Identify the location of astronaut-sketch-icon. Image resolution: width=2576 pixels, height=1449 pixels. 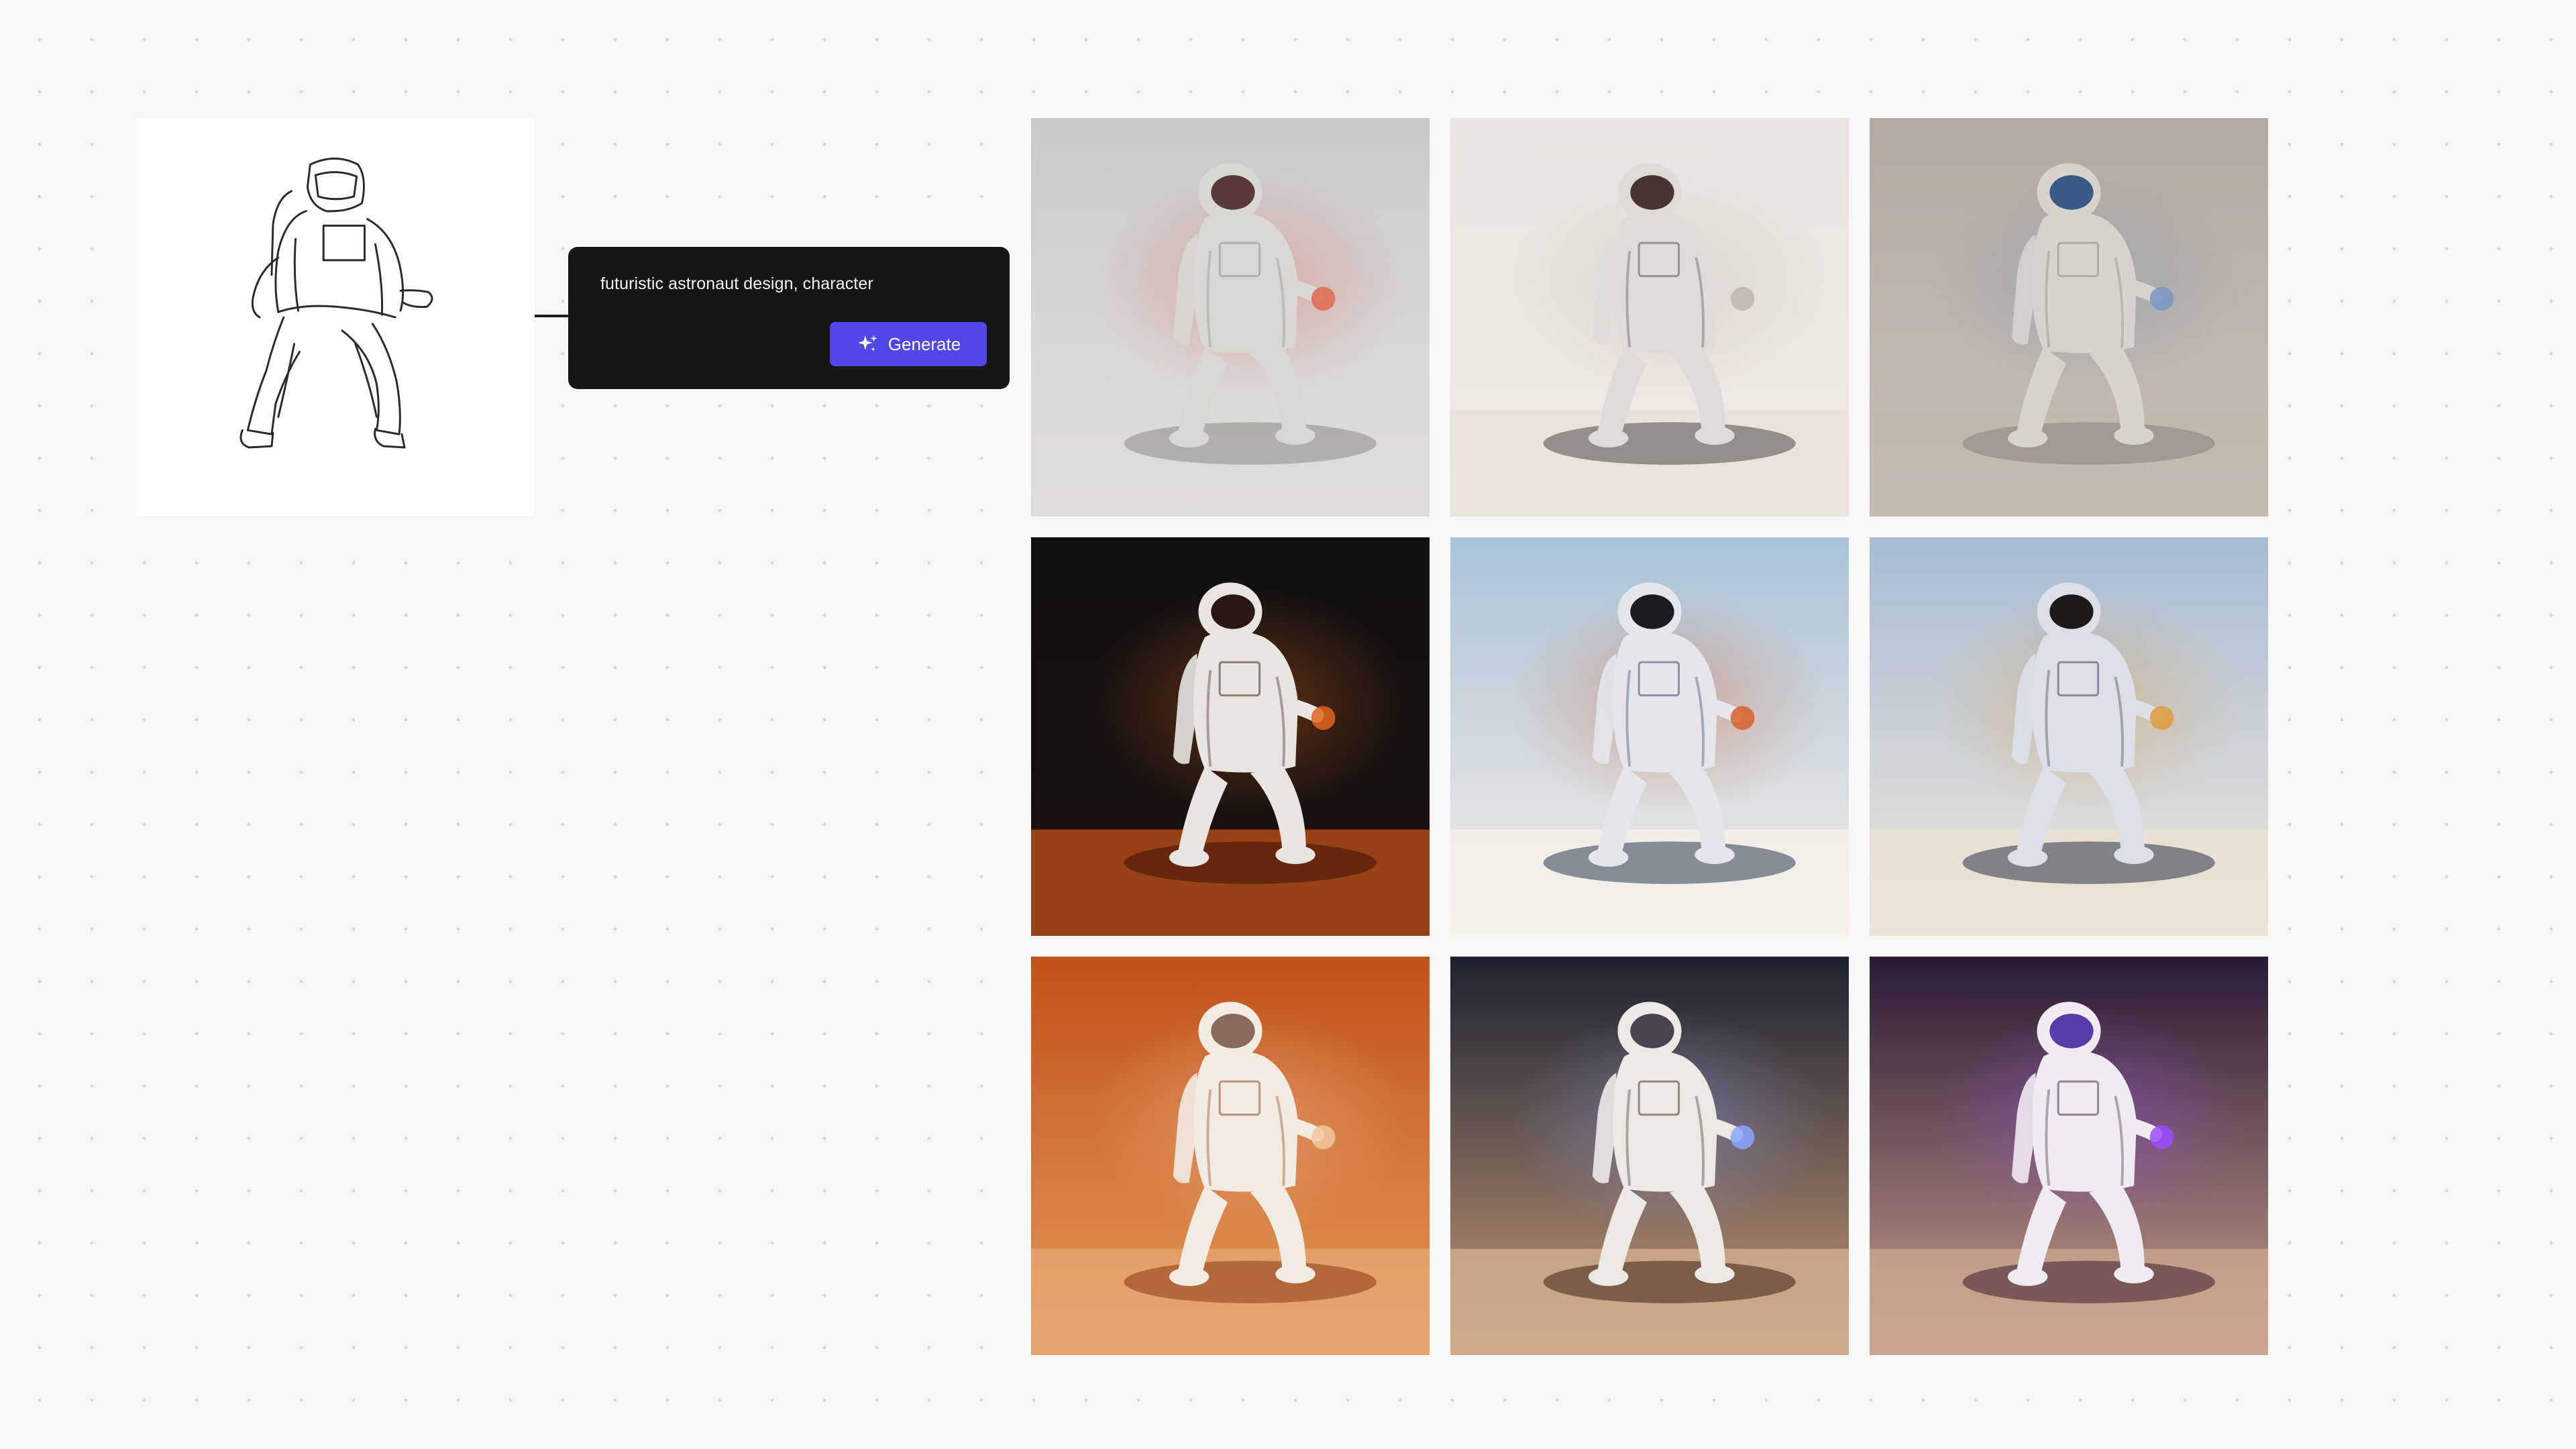
(336, 303).